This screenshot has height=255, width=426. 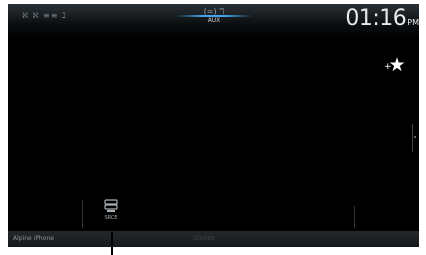 I want to click on plus-icon: +, so click(x=388, y=67).